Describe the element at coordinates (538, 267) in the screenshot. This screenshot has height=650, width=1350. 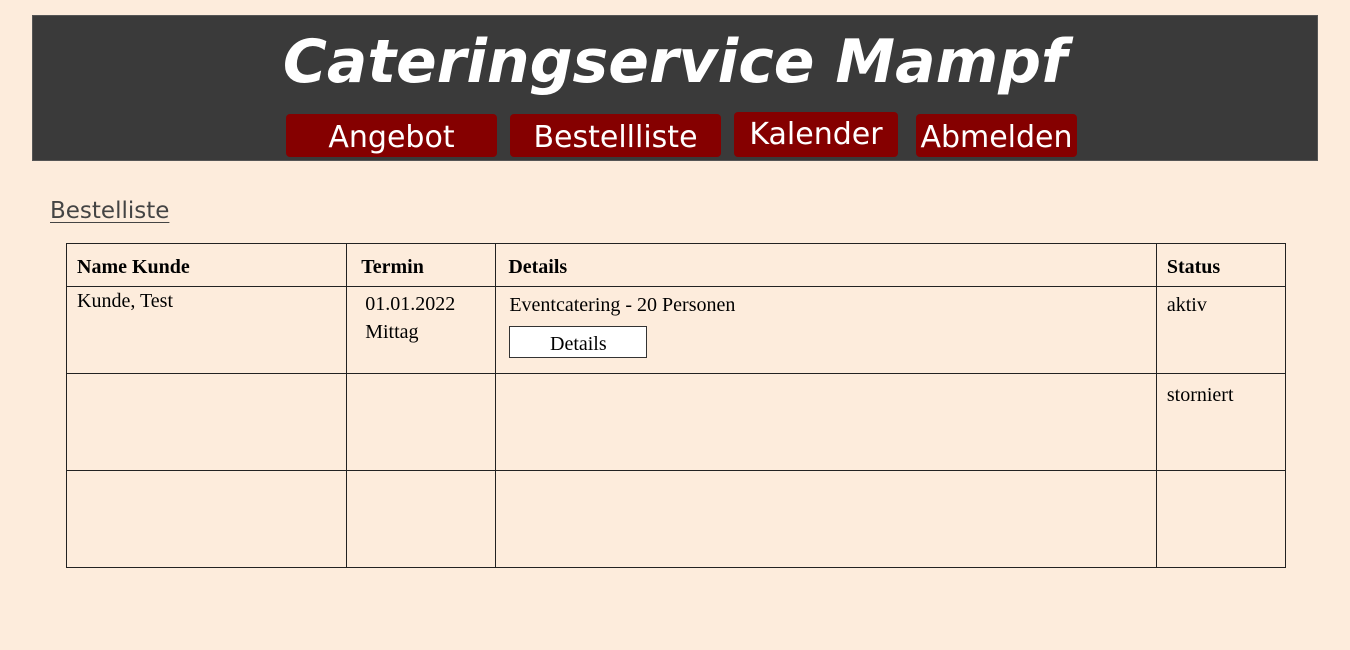
I see `column-header-label: Details` at that location.